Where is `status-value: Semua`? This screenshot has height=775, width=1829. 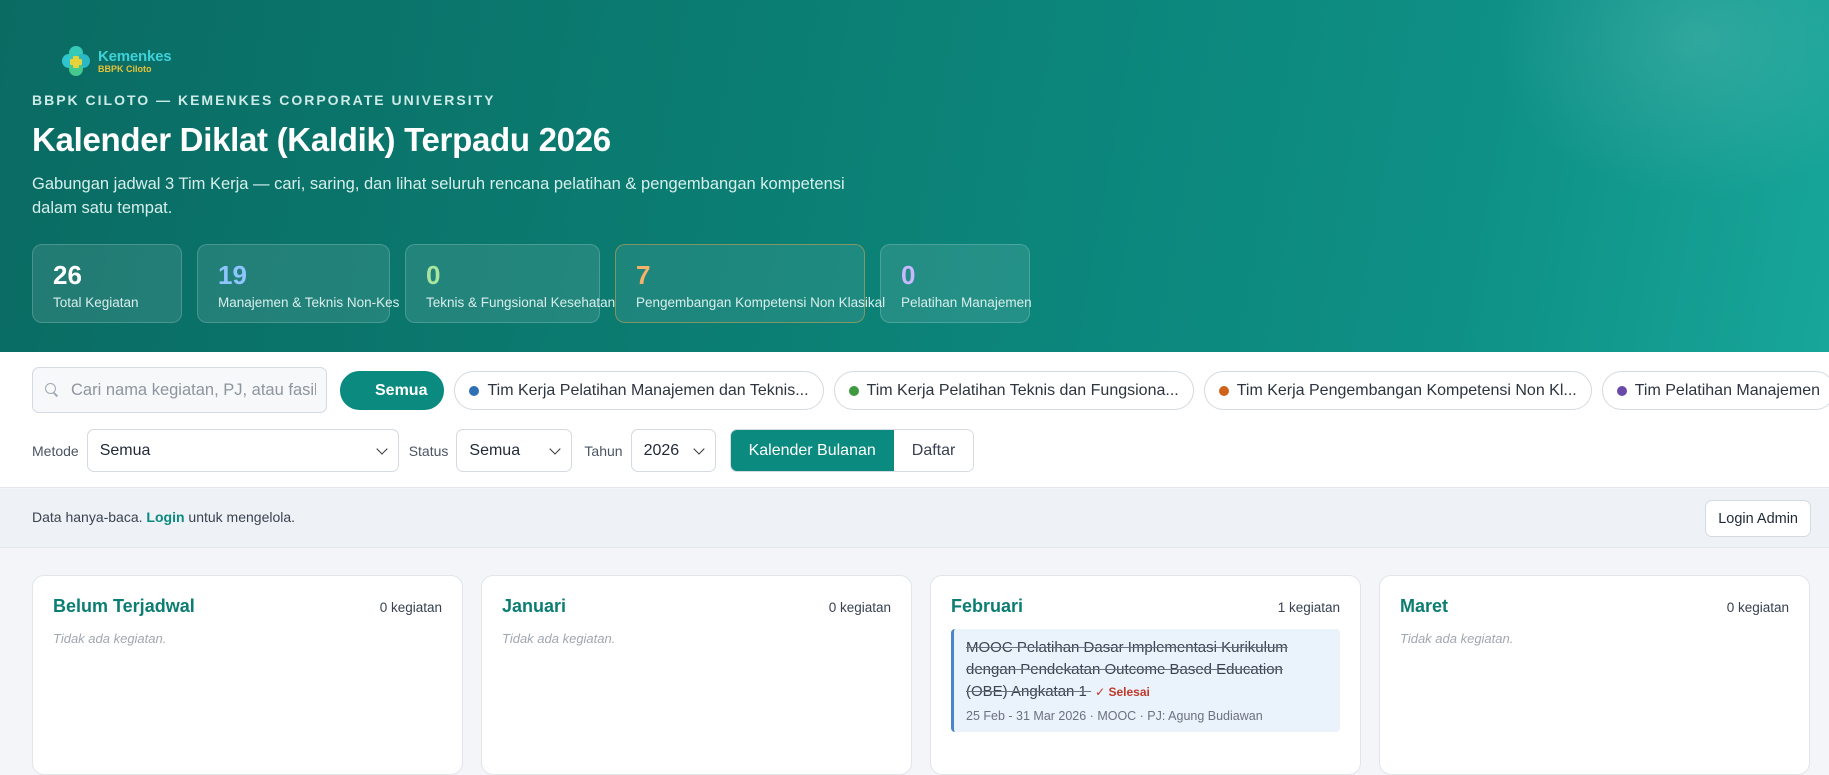 status-value: Semua is located at coordinates (495, 450).